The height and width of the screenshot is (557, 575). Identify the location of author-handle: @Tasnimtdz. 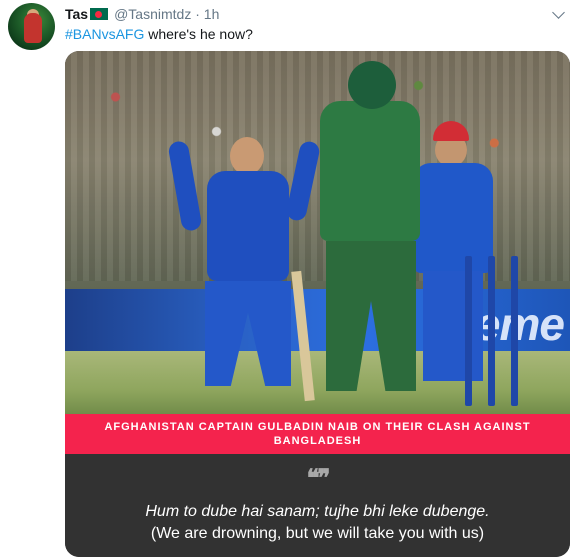
(152, 14).